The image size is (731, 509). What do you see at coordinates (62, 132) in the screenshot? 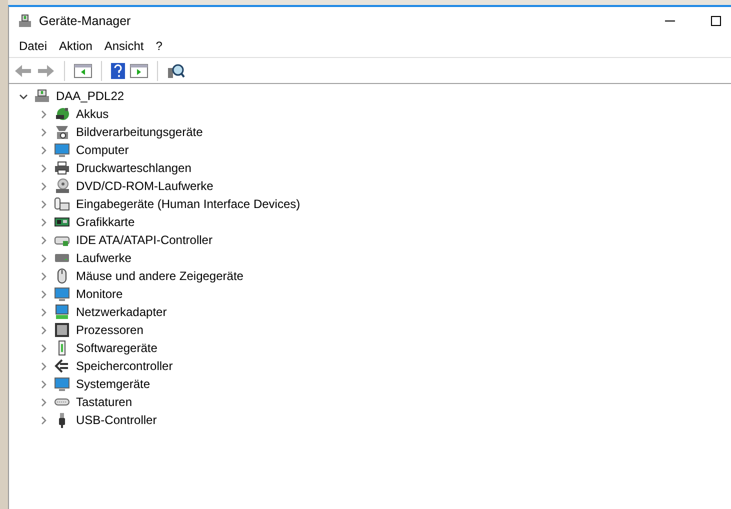
I see `camera-icon` at bounding box center [62, 132].